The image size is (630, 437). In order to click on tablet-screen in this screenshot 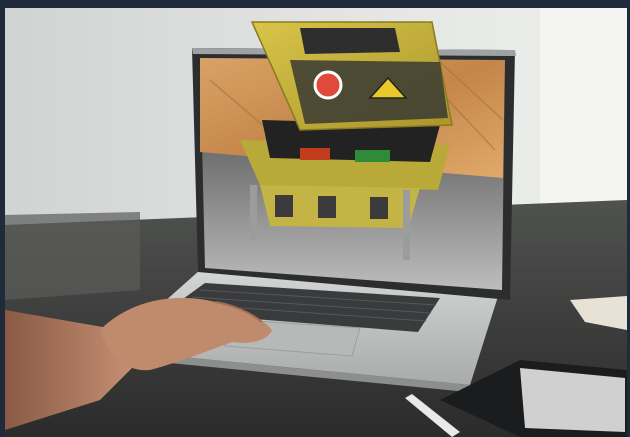, I will do `click(572, 400)`.